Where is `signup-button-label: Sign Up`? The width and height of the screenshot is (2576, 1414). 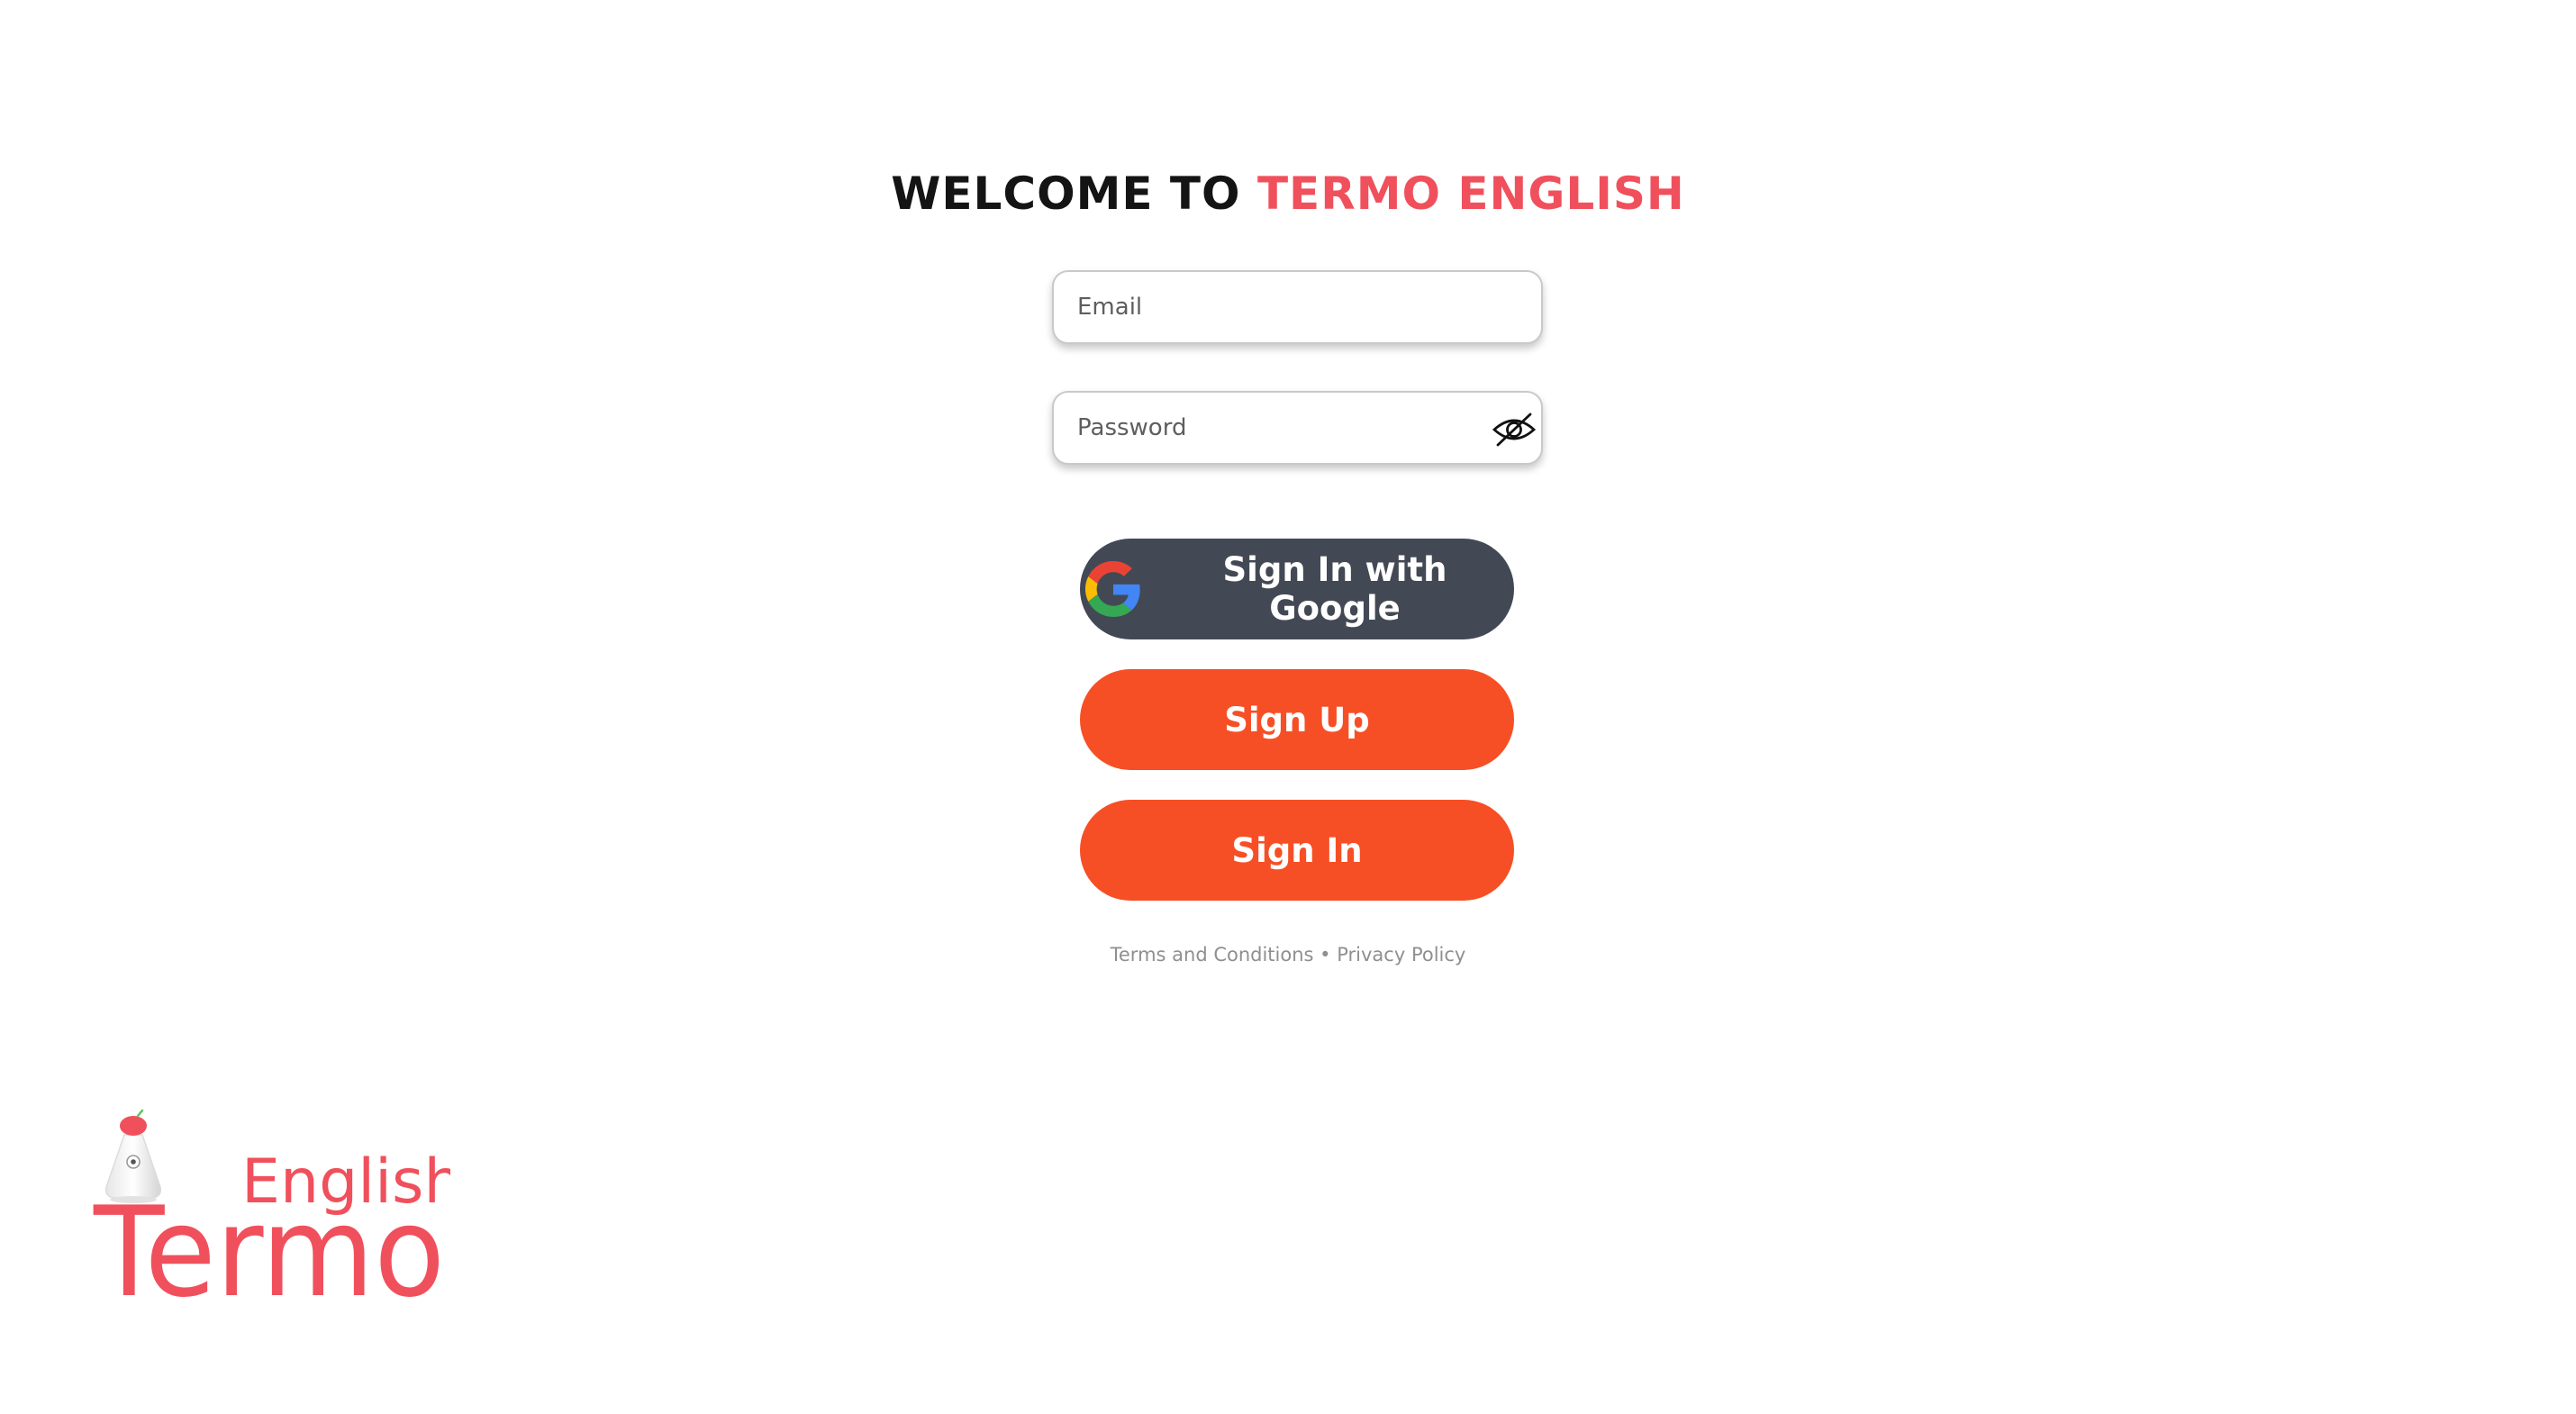
signup-button-label: Sign Up is located at coordinates (1297, 720).